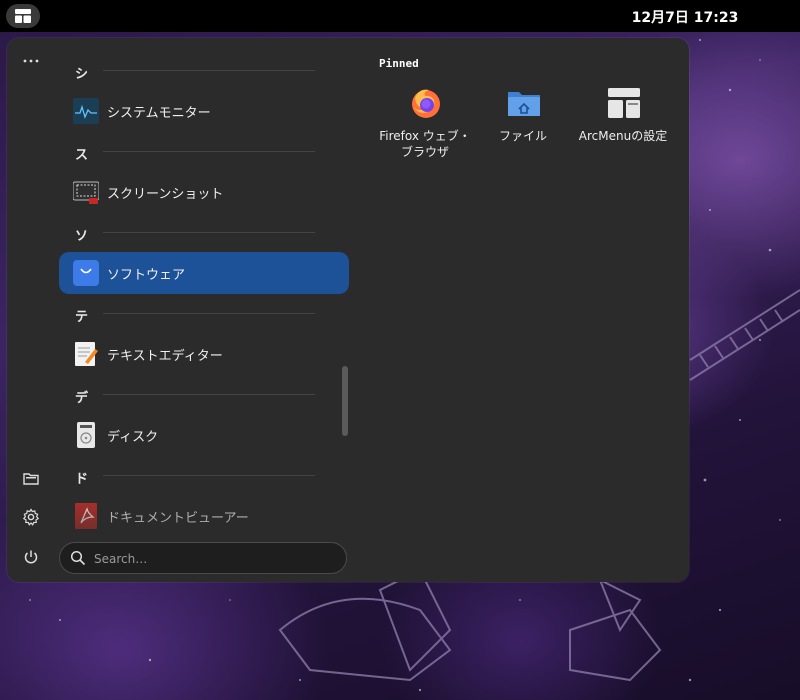 The height and width of the screenshot is (700, 800). I want to click on section-letter: ス, so click(82, 155).